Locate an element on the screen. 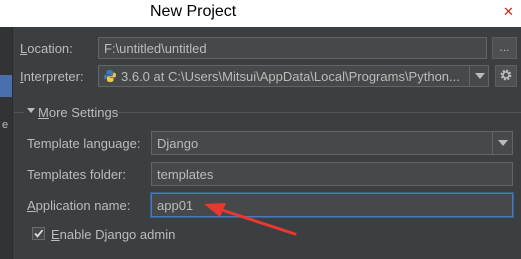 This screenshot has height=259, width=521. more-settings-toggle: More Settings is located at coordinates (78, 112).